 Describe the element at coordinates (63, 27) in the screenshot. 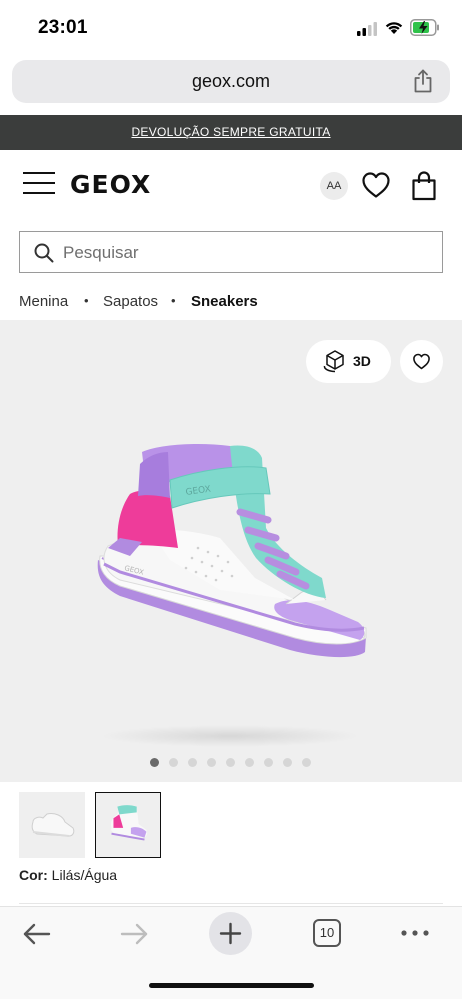

I see `status-time: 23:01` at that location.